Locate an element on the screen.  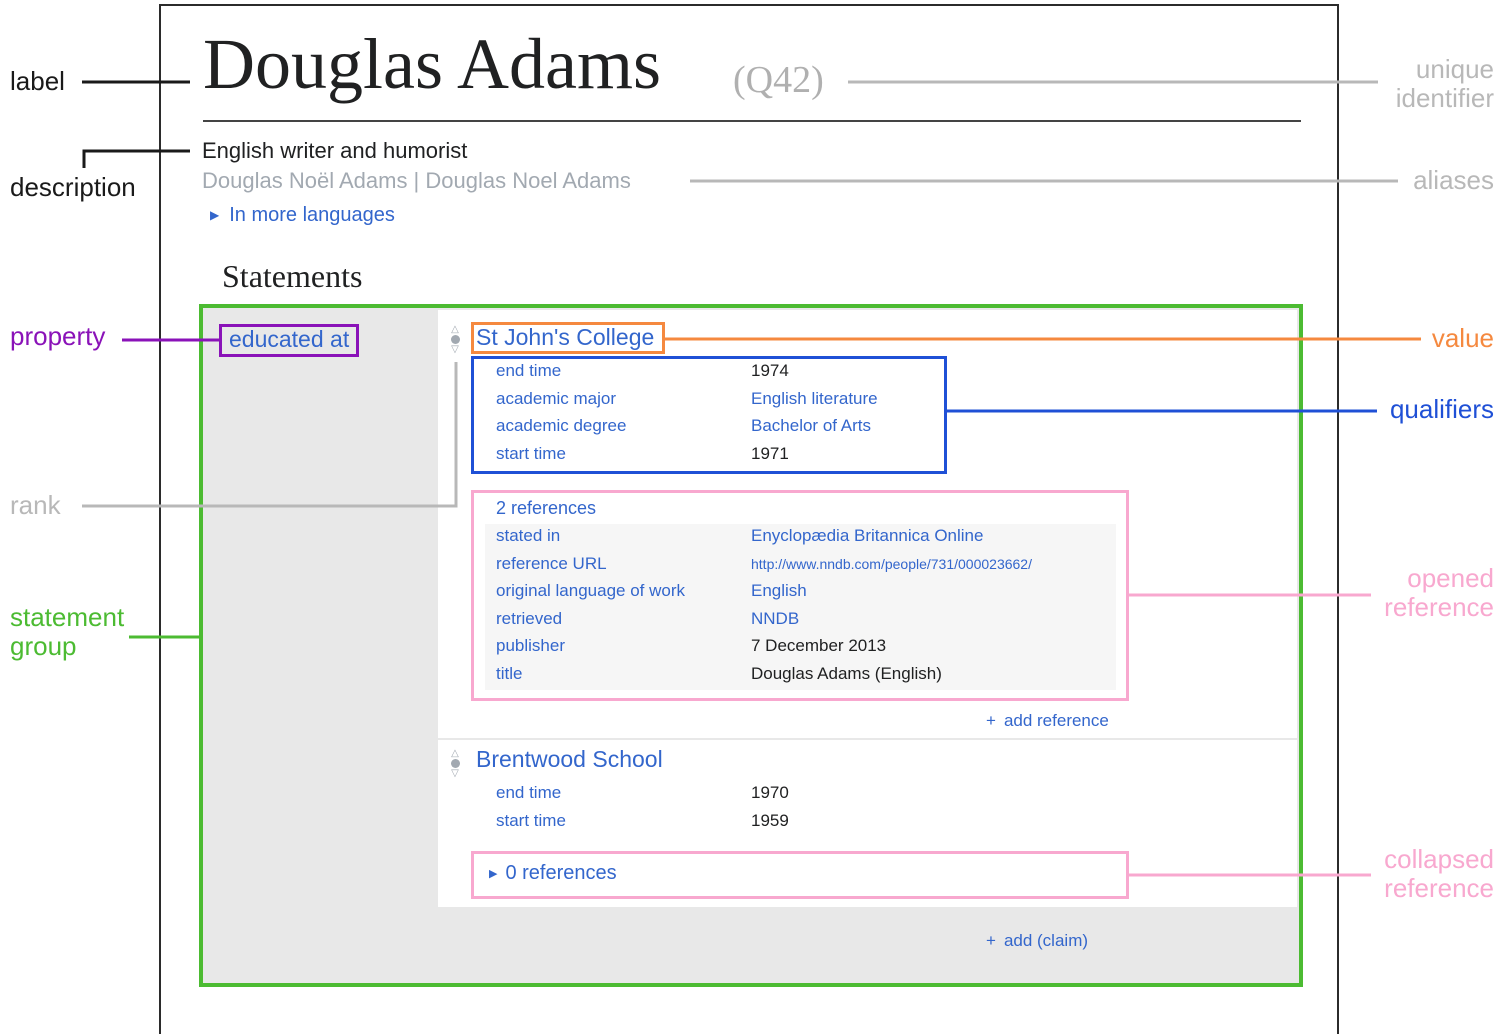
annotation-unique-identifier: unique identifier is located at coordinates (1445, 84).